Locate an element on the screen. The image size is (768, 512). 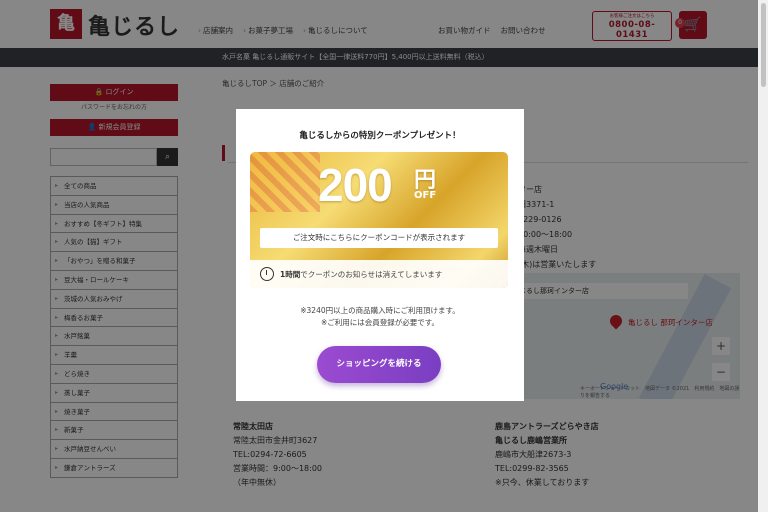
scrollbar-thumb is located at coordinates (763, 45).